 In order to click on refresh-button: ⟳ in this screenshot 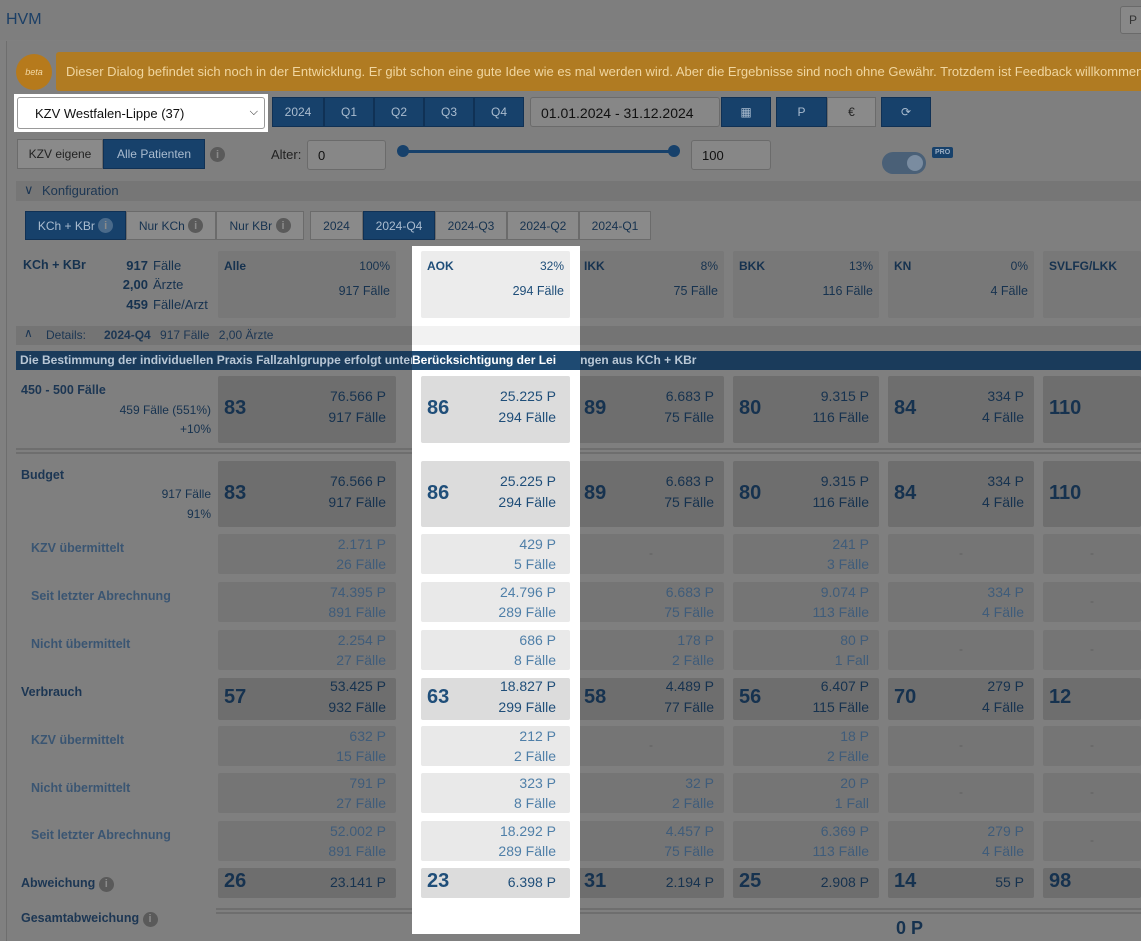, I will do `click(906, 112)`.